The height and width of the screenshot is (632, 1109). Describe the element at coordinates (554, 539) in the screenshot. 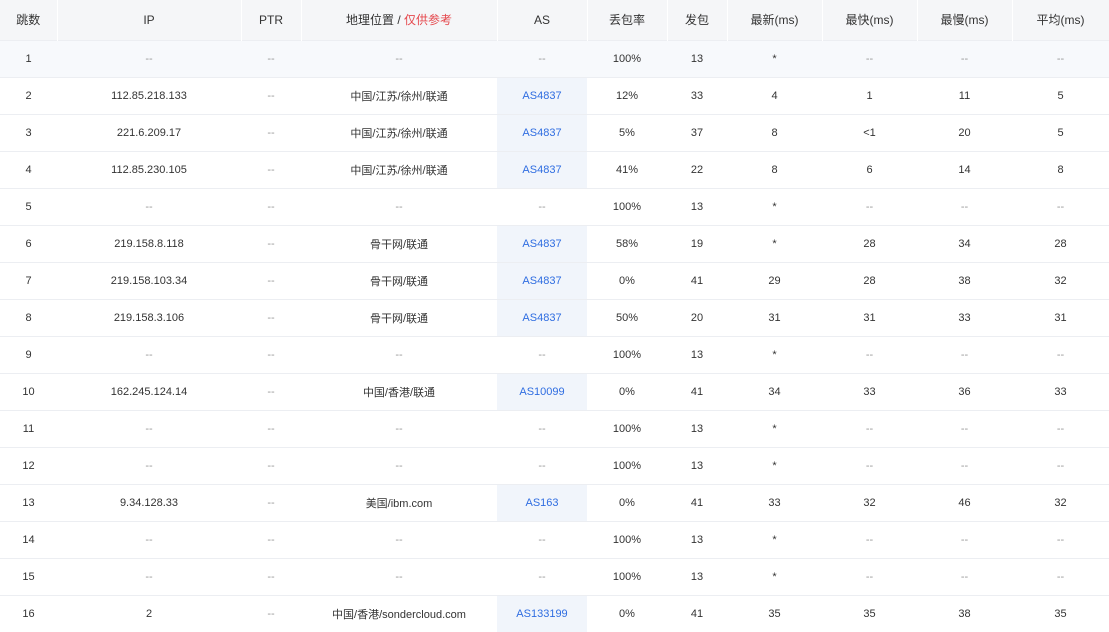

I see `table-row: 14 -- -- -- -- 100% 13 * -- -- --` at that location.